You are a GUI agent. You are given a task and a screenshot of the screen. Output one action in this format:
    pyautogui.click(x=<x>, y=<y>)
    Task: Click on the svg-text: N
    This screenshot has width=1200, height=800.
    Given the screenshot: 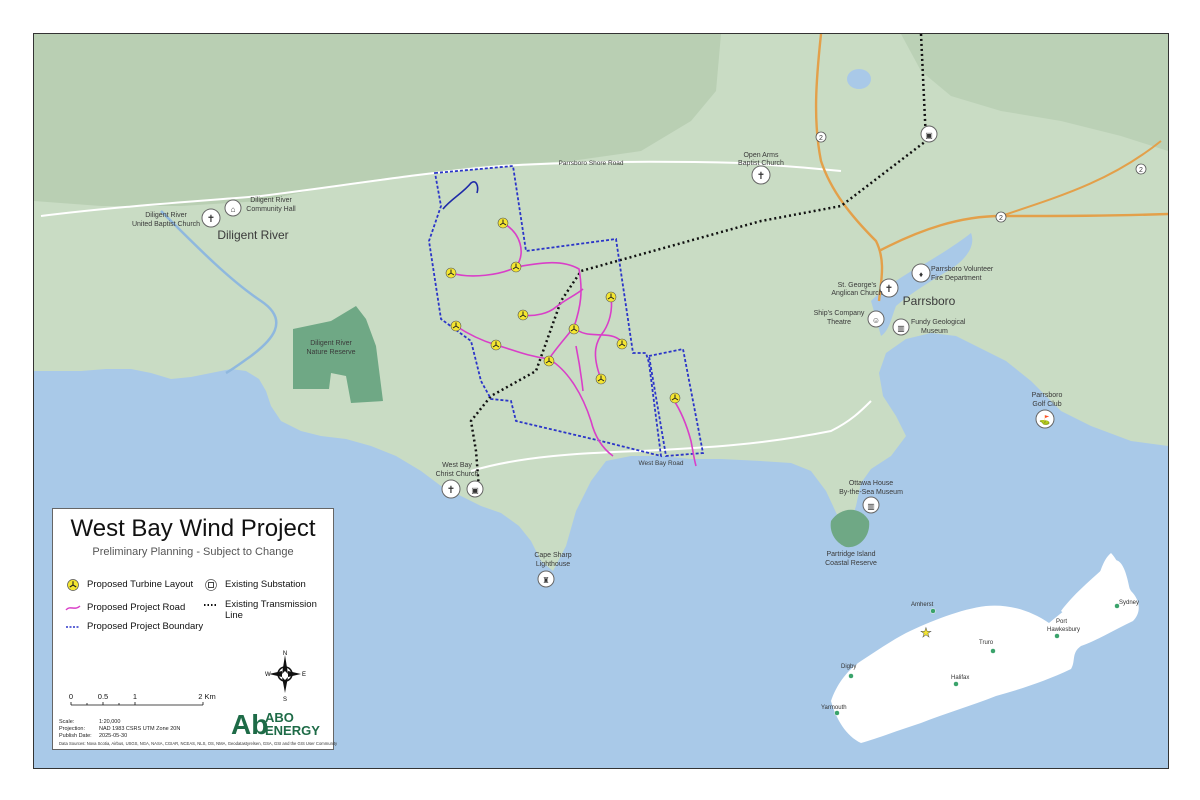 What is the action you would take?
    pyautogui.click(x=285, y=654)
    